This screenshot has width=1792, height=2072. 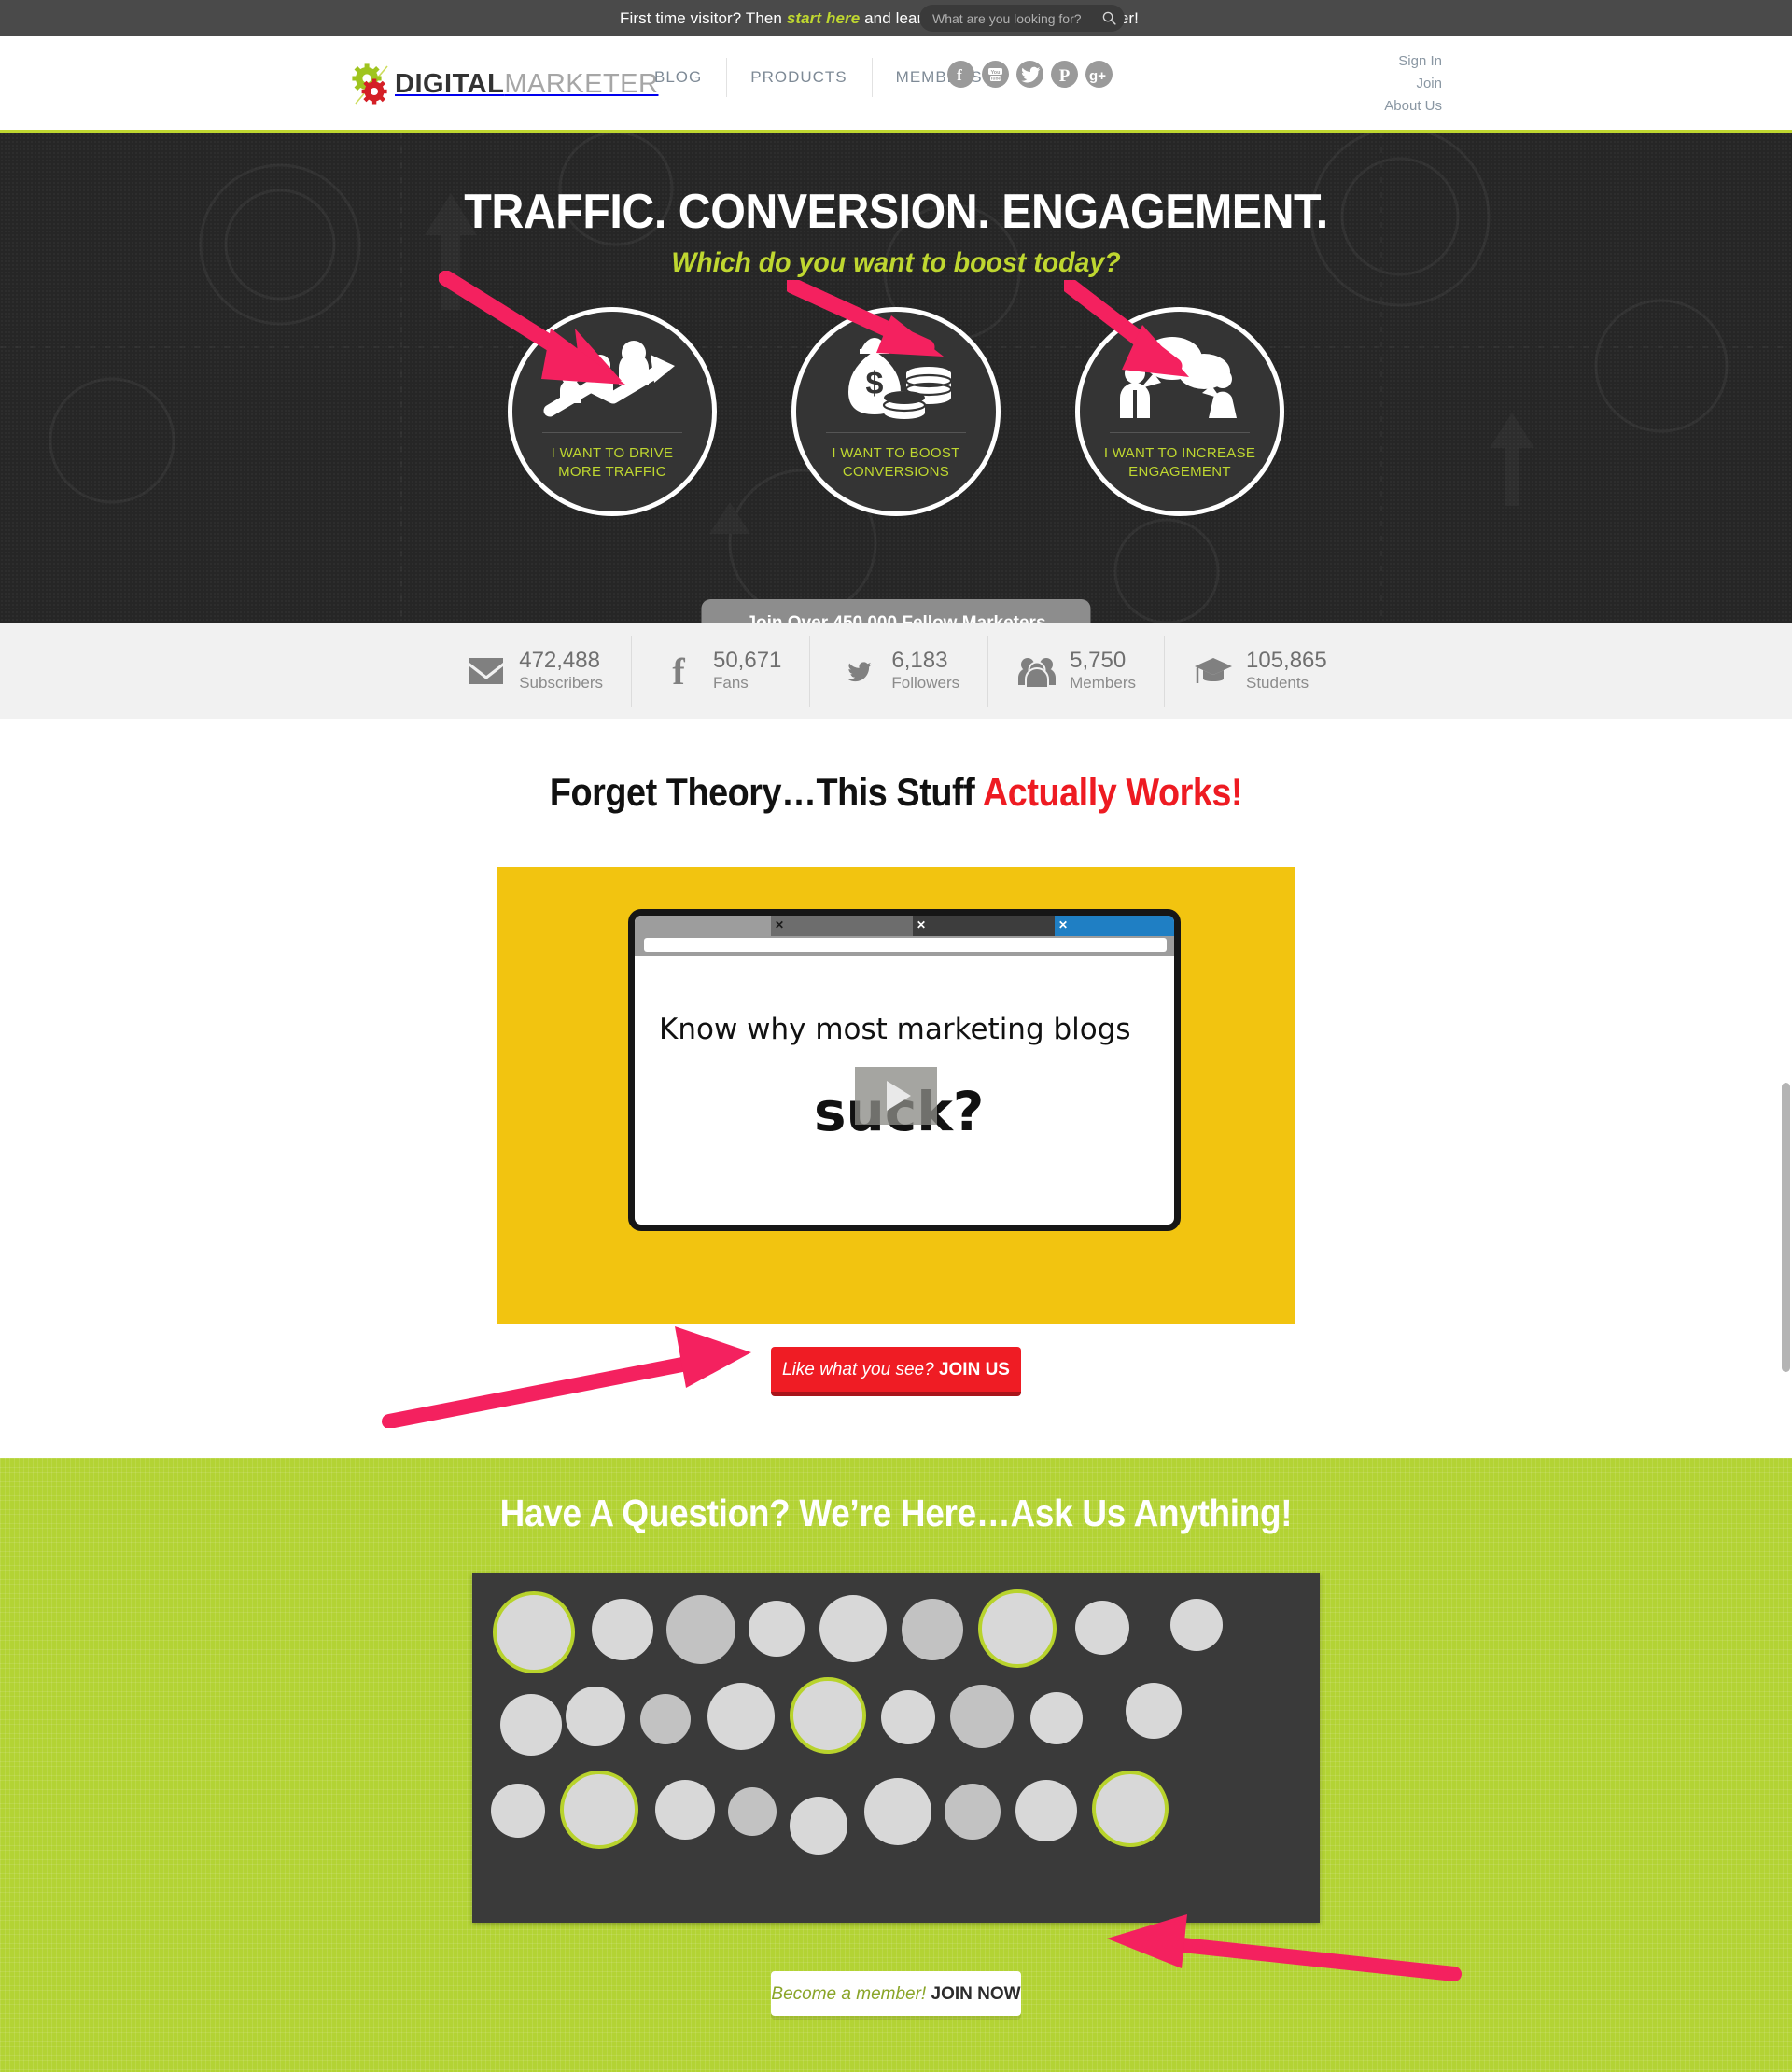 I want to click on nav-item-products: PRODUCTS, so click(x=798, y=77).